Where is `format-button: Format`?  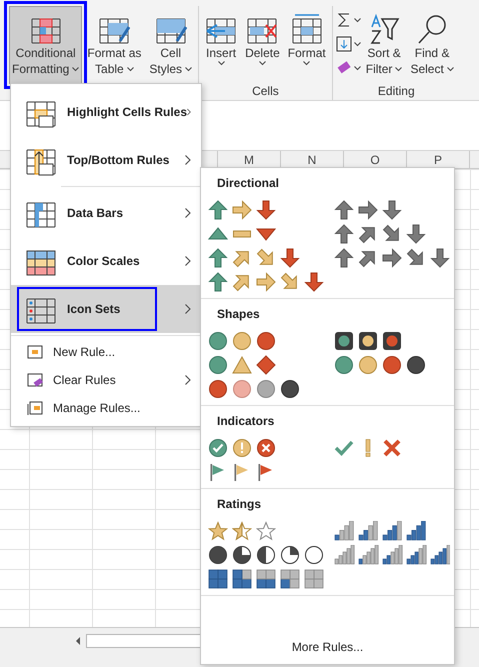 format-button: Format is located at coordinates (306, 45).